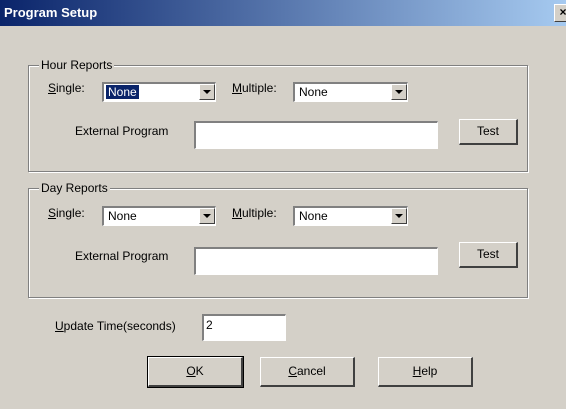 The height and width of the screenshot is (409, 566). Describe the element at coordinates (74, 188) in the screenshot. I see `day-reports-legend: Day Reports` at that location.